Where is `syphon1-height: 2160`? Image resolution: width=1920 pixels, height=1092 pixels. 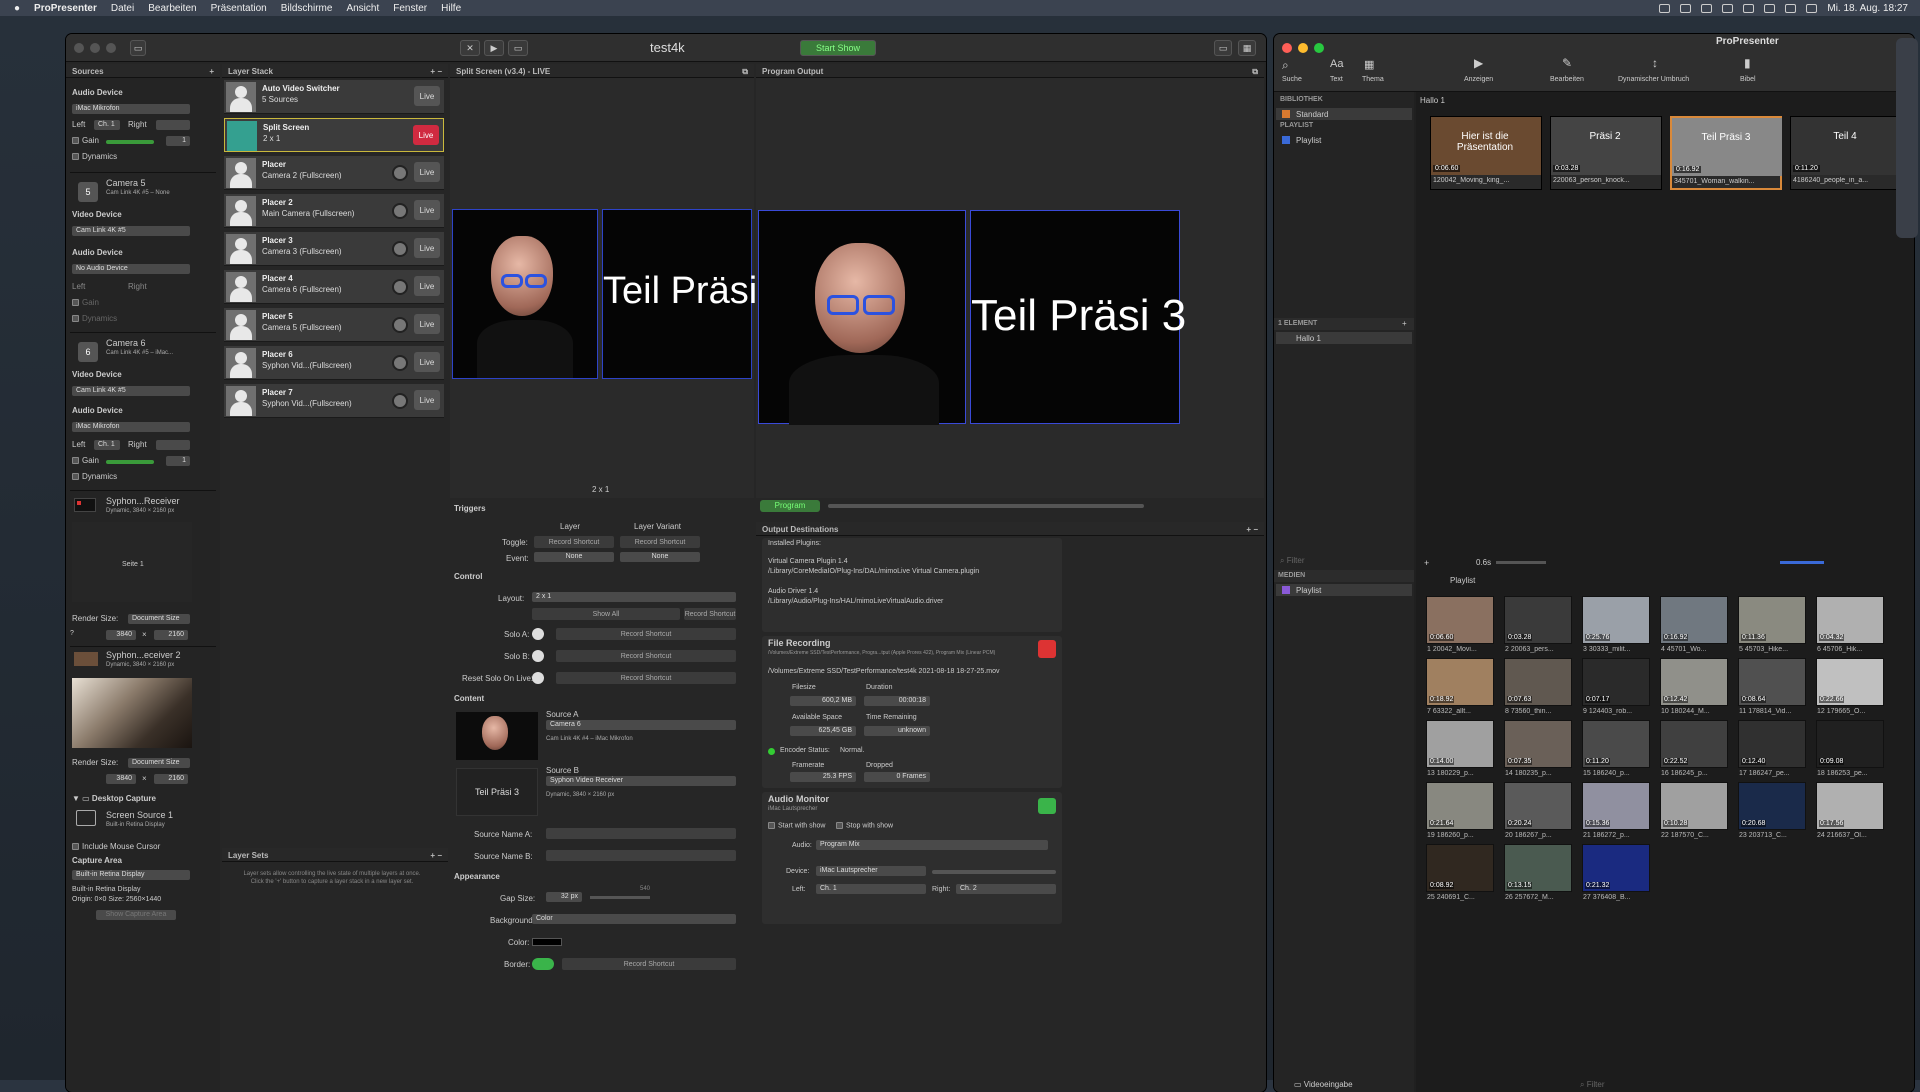
syphon1-height: 2160 is located at coordinates (171, 635).